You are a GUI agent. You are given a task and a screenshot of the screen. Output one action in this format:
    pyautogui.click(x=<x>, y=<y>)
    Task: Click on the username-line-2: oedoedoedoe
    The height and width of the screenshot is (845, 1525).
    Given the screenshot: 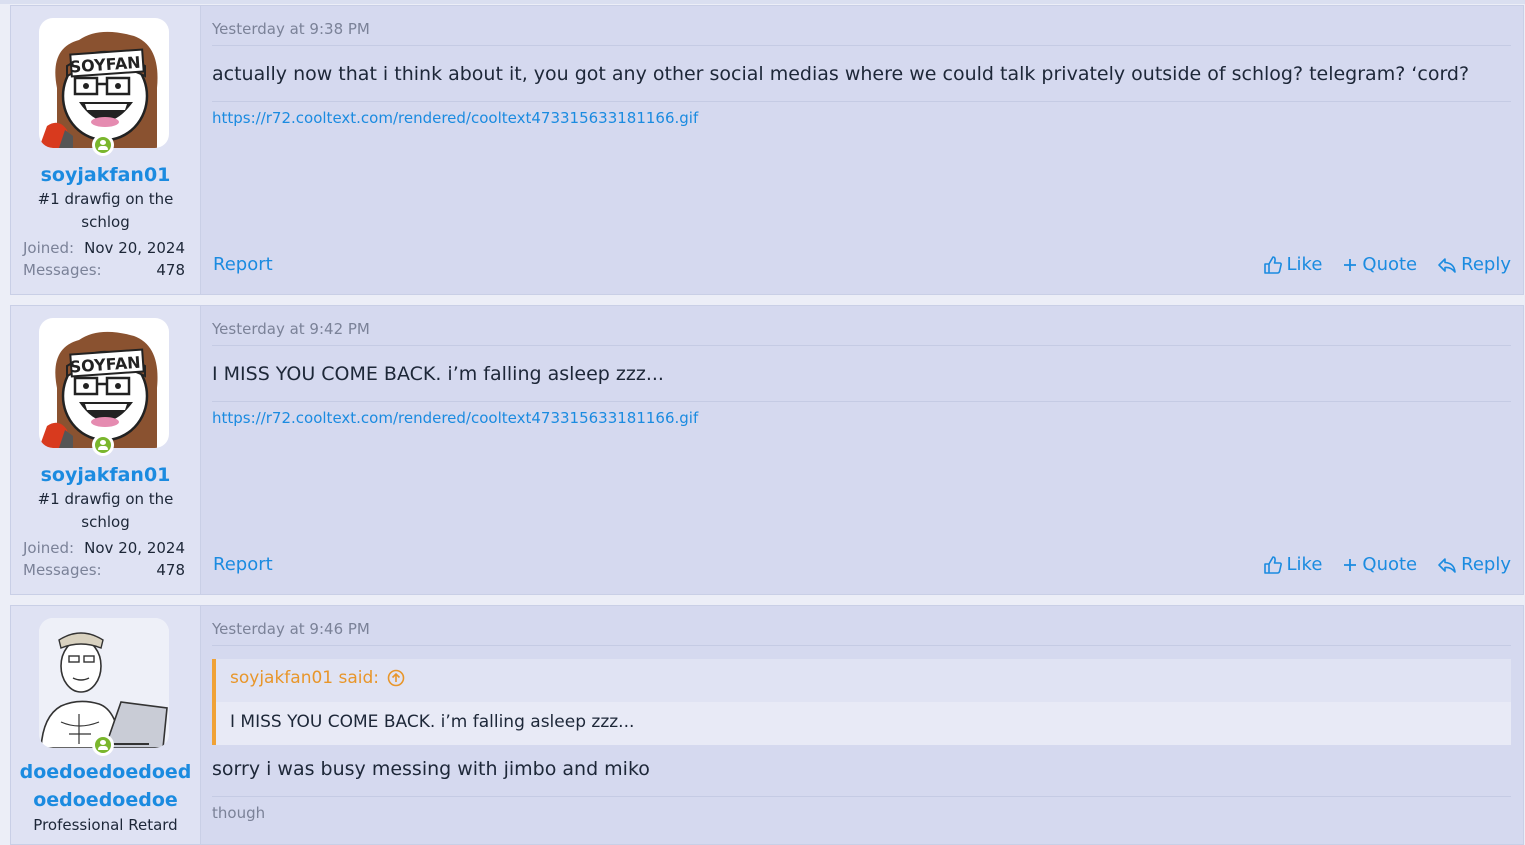 What is the action you would take?
    pyautogui.click(x=105, y=800)
    